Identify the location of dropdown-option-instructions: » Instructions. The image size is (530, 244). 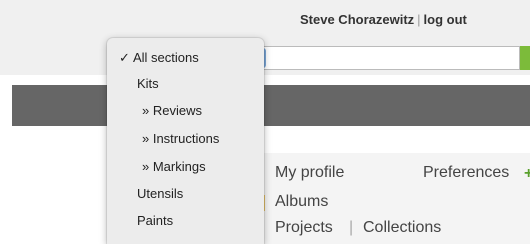
(180, 139).